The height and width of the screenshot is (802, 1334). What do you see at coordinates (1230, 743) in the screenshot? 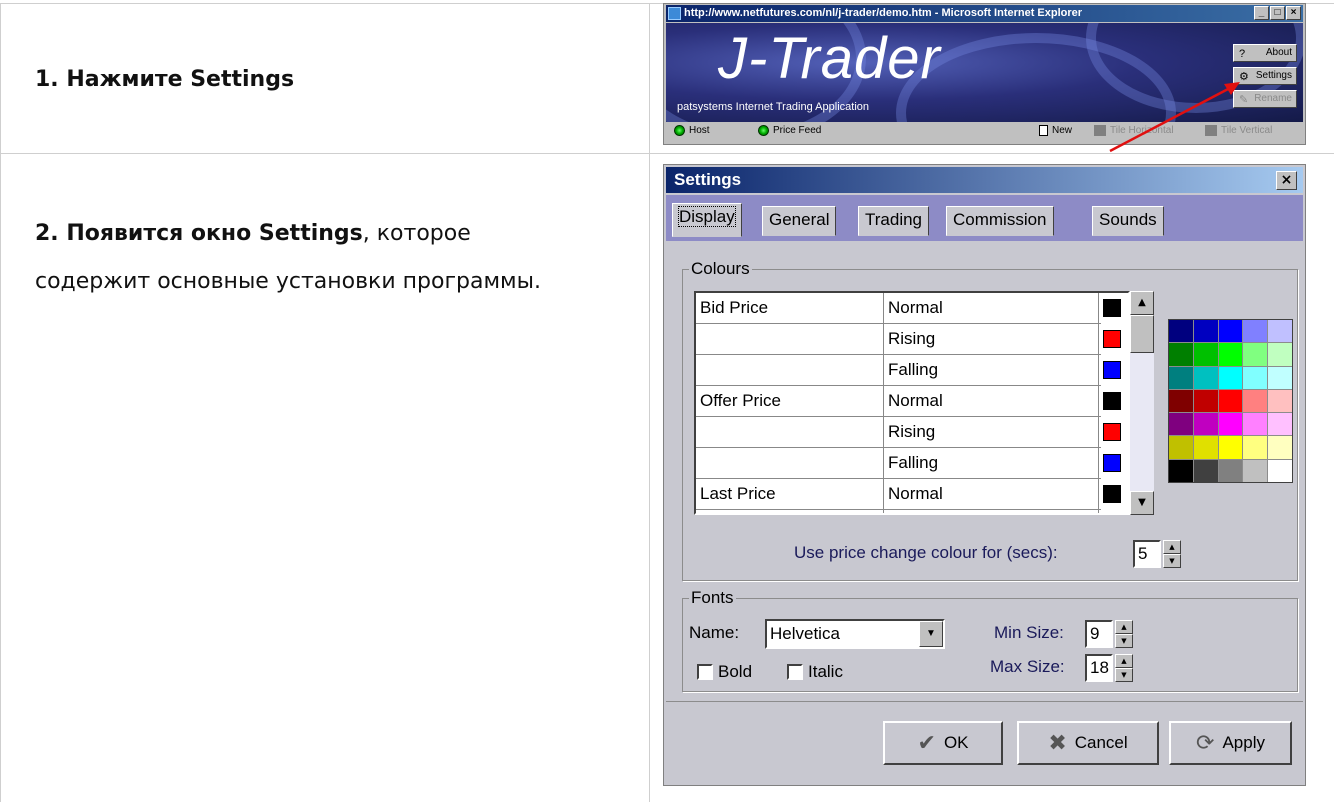
I see `apply-button: ⟳ Apply` at bounding box center [1230, 743].